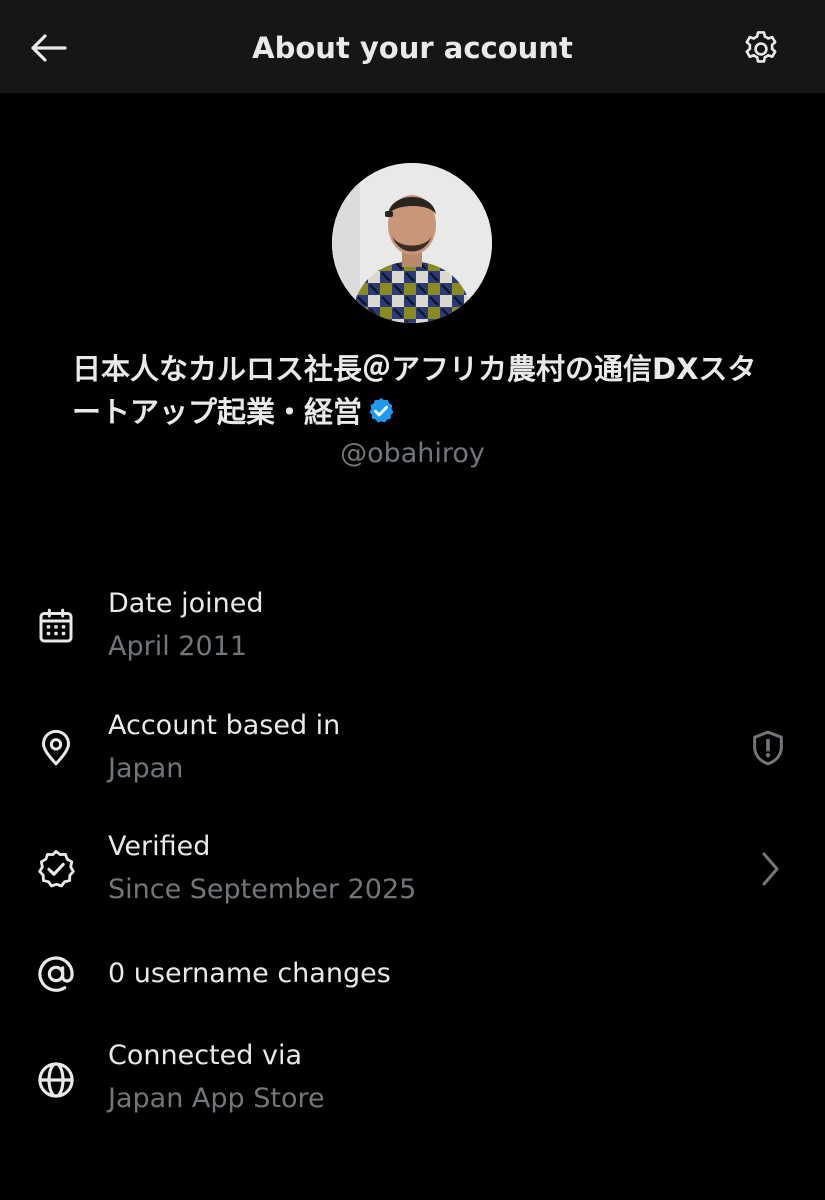 The height and width of the screenshot is (1200, 825). I want to click on connected-via-value: Japan App Store, so click(216, 1098).